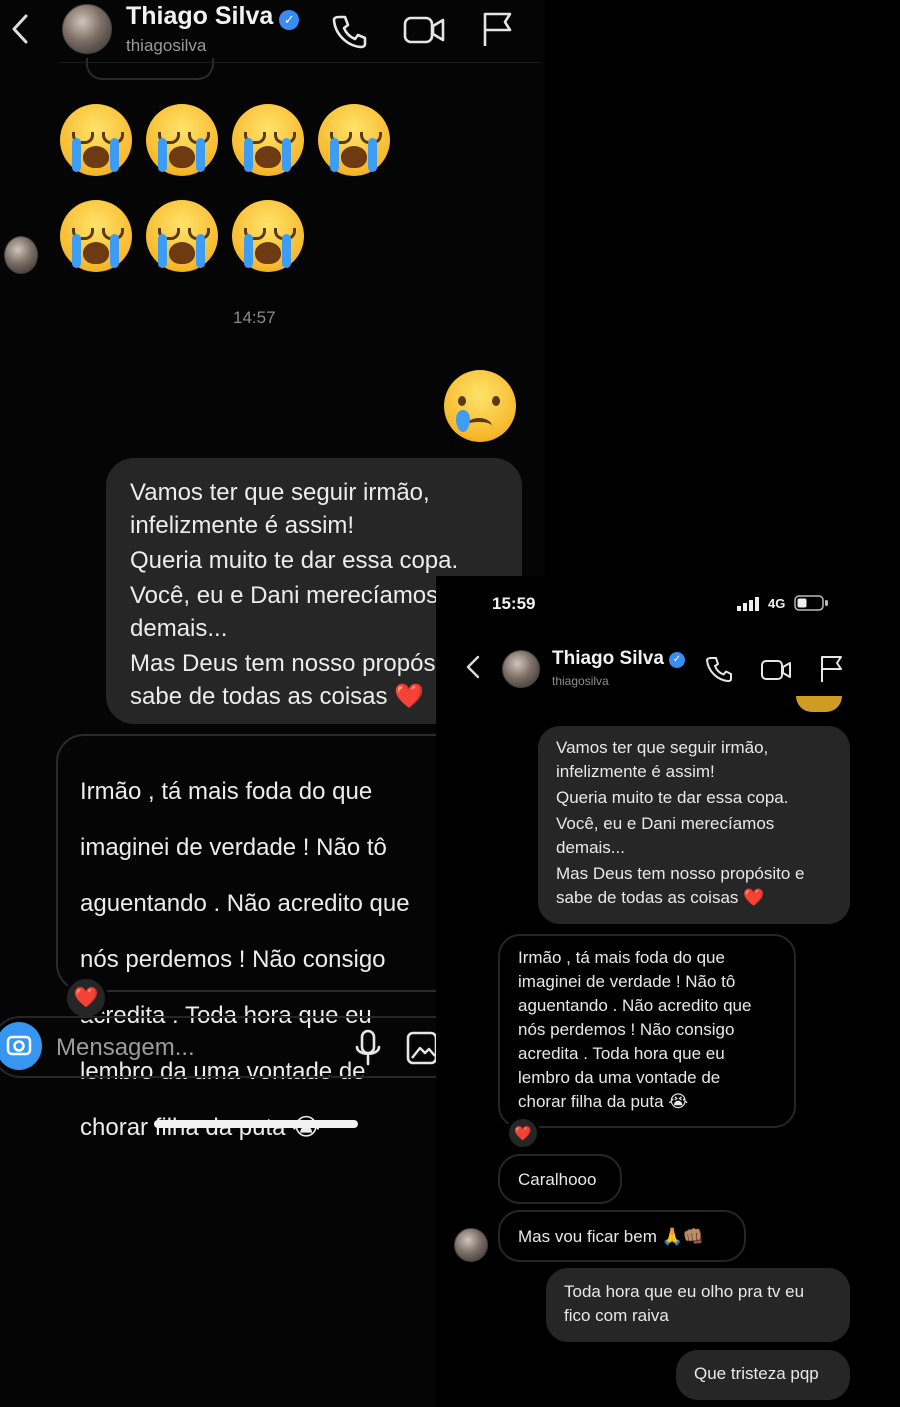 The height and width of the screenshot is (1407, 900). I want to click on signal-strength-icon, so click(748, 604).